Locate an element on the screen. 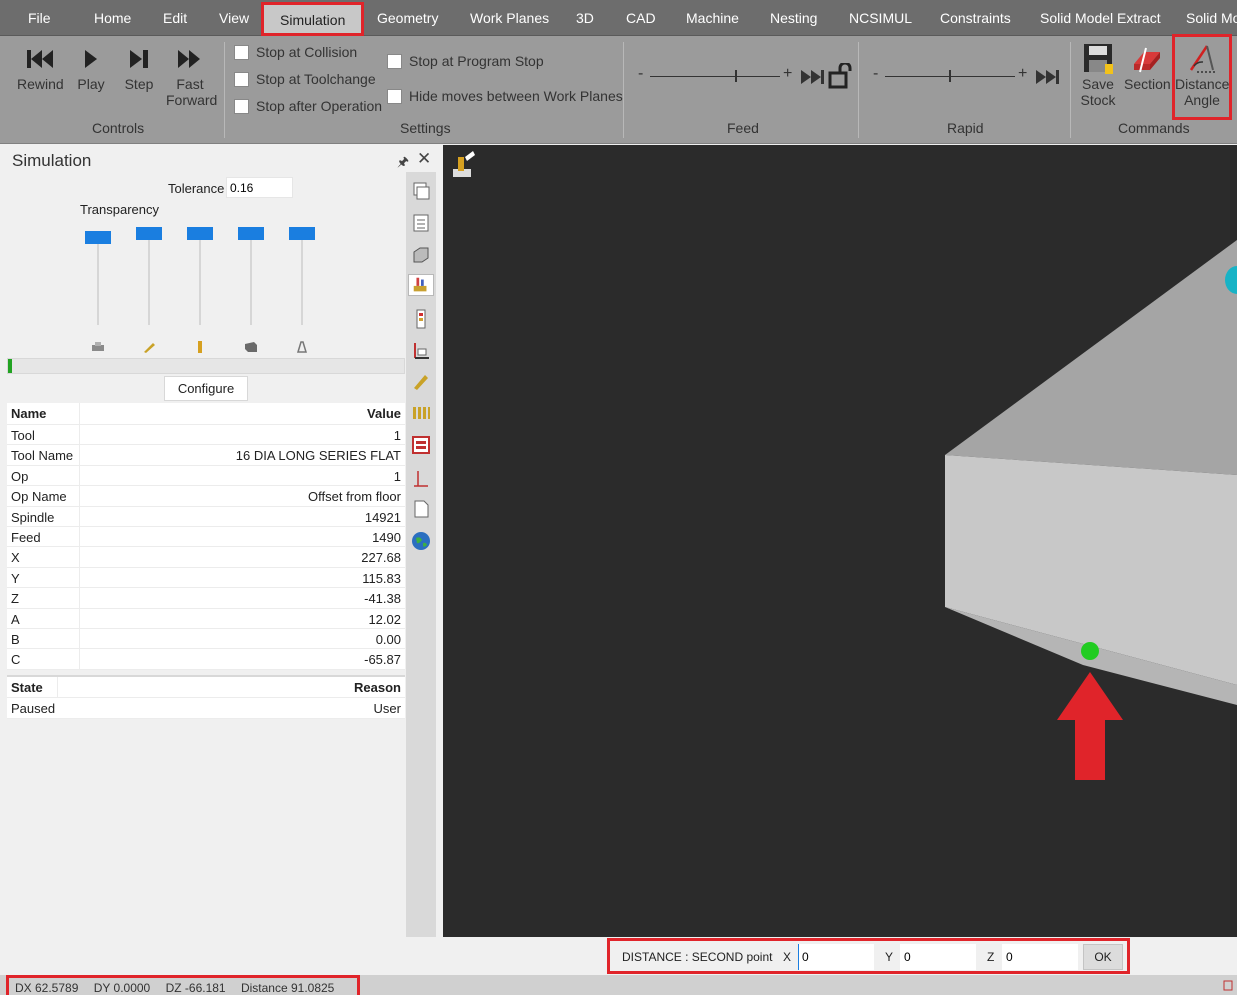 Image resolution: width=1237 pixels, height=995 pixels. workplane-icon is located at coordinates (421, 351).